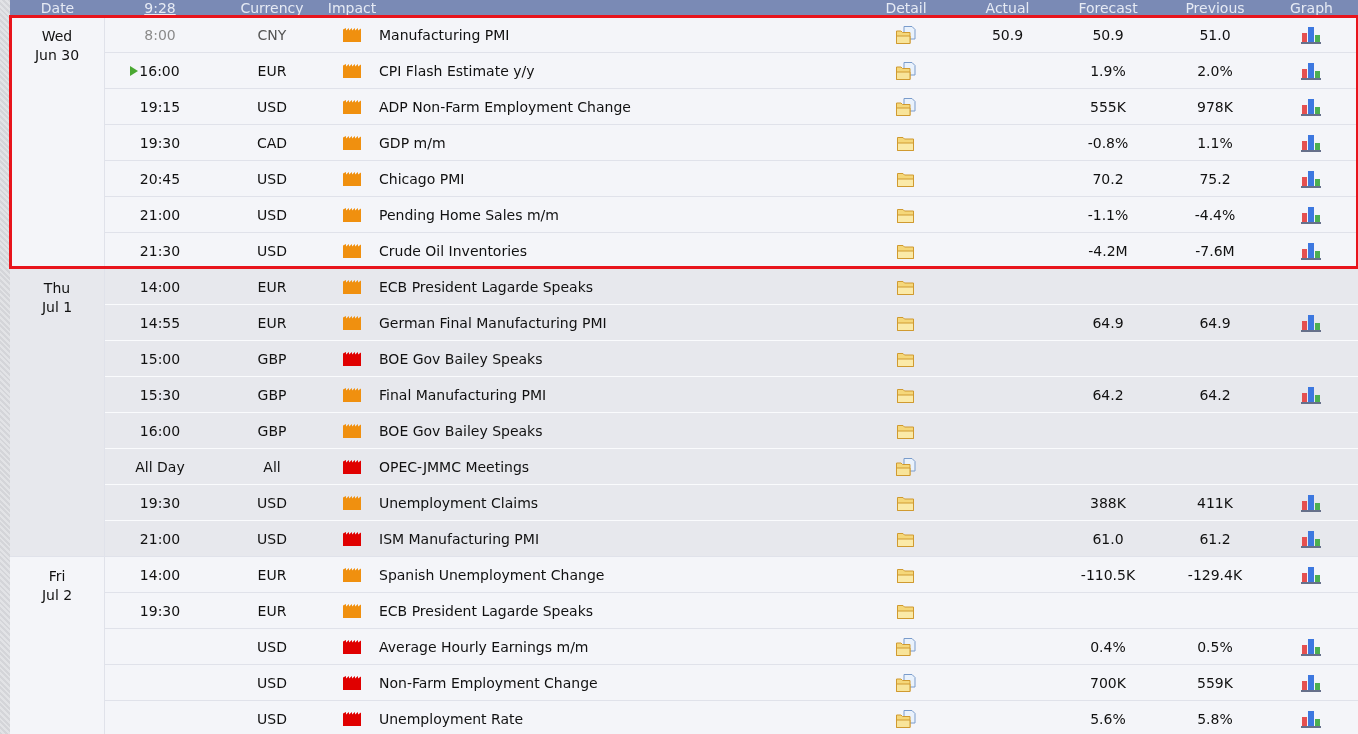  I want to click on event-name: CPI Flash Estimate y/y, so click(457, 70).